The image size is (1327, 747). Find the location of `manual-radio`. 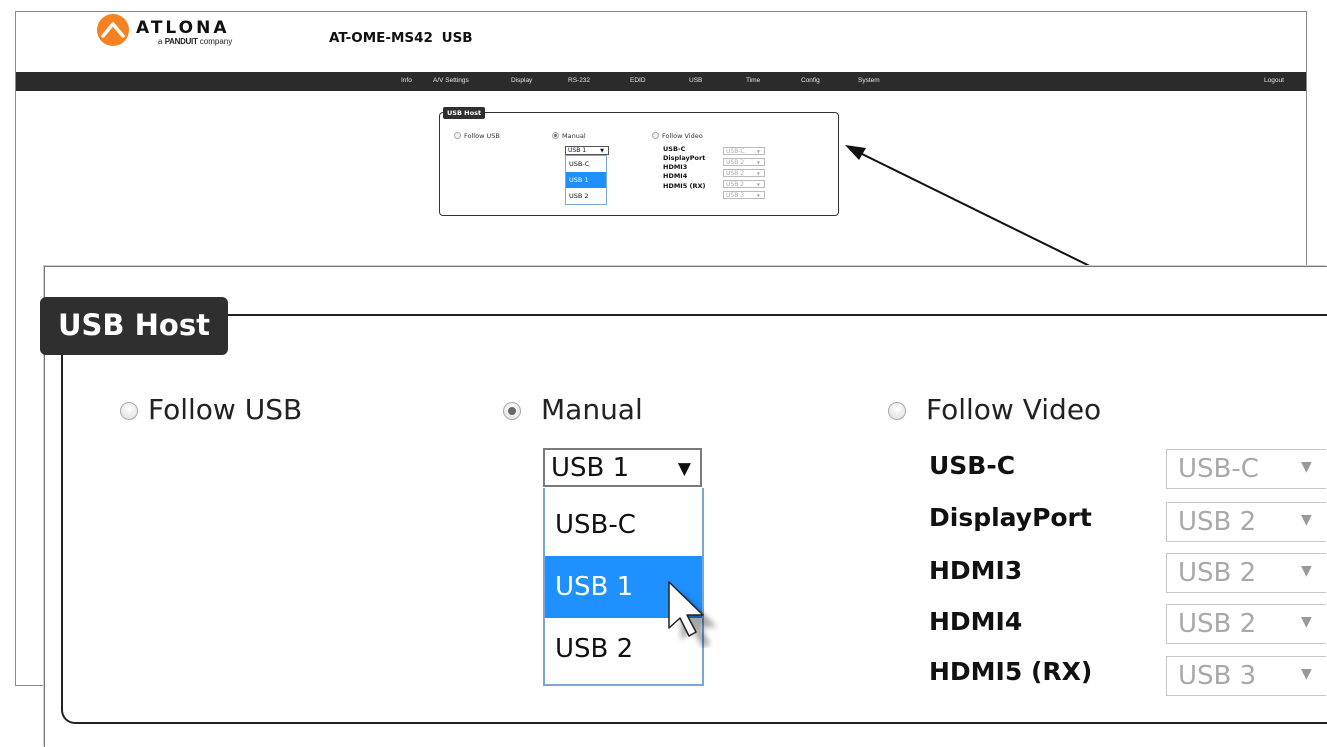

manual-radio is located at coordinates (512, 411).